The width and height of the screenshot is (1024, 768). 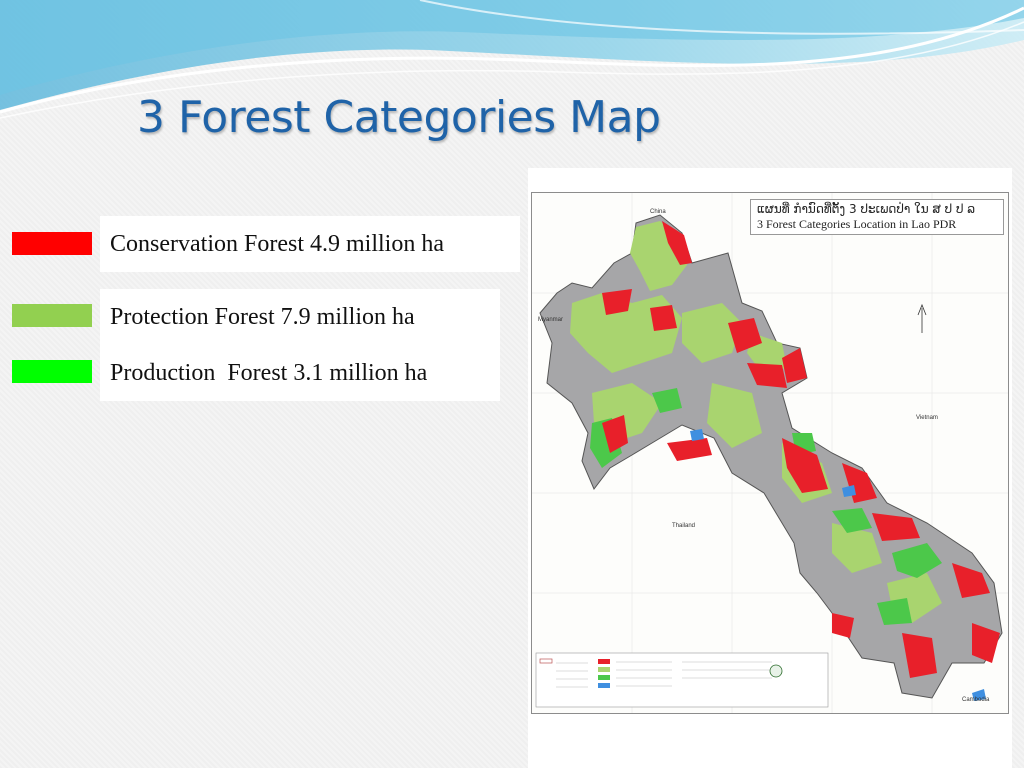 What do you see at coordinates (300, 373) in the screenshot?
I see `legend-label-production: Production Forest 3.1 million ha` at bounding box center [300, 373].